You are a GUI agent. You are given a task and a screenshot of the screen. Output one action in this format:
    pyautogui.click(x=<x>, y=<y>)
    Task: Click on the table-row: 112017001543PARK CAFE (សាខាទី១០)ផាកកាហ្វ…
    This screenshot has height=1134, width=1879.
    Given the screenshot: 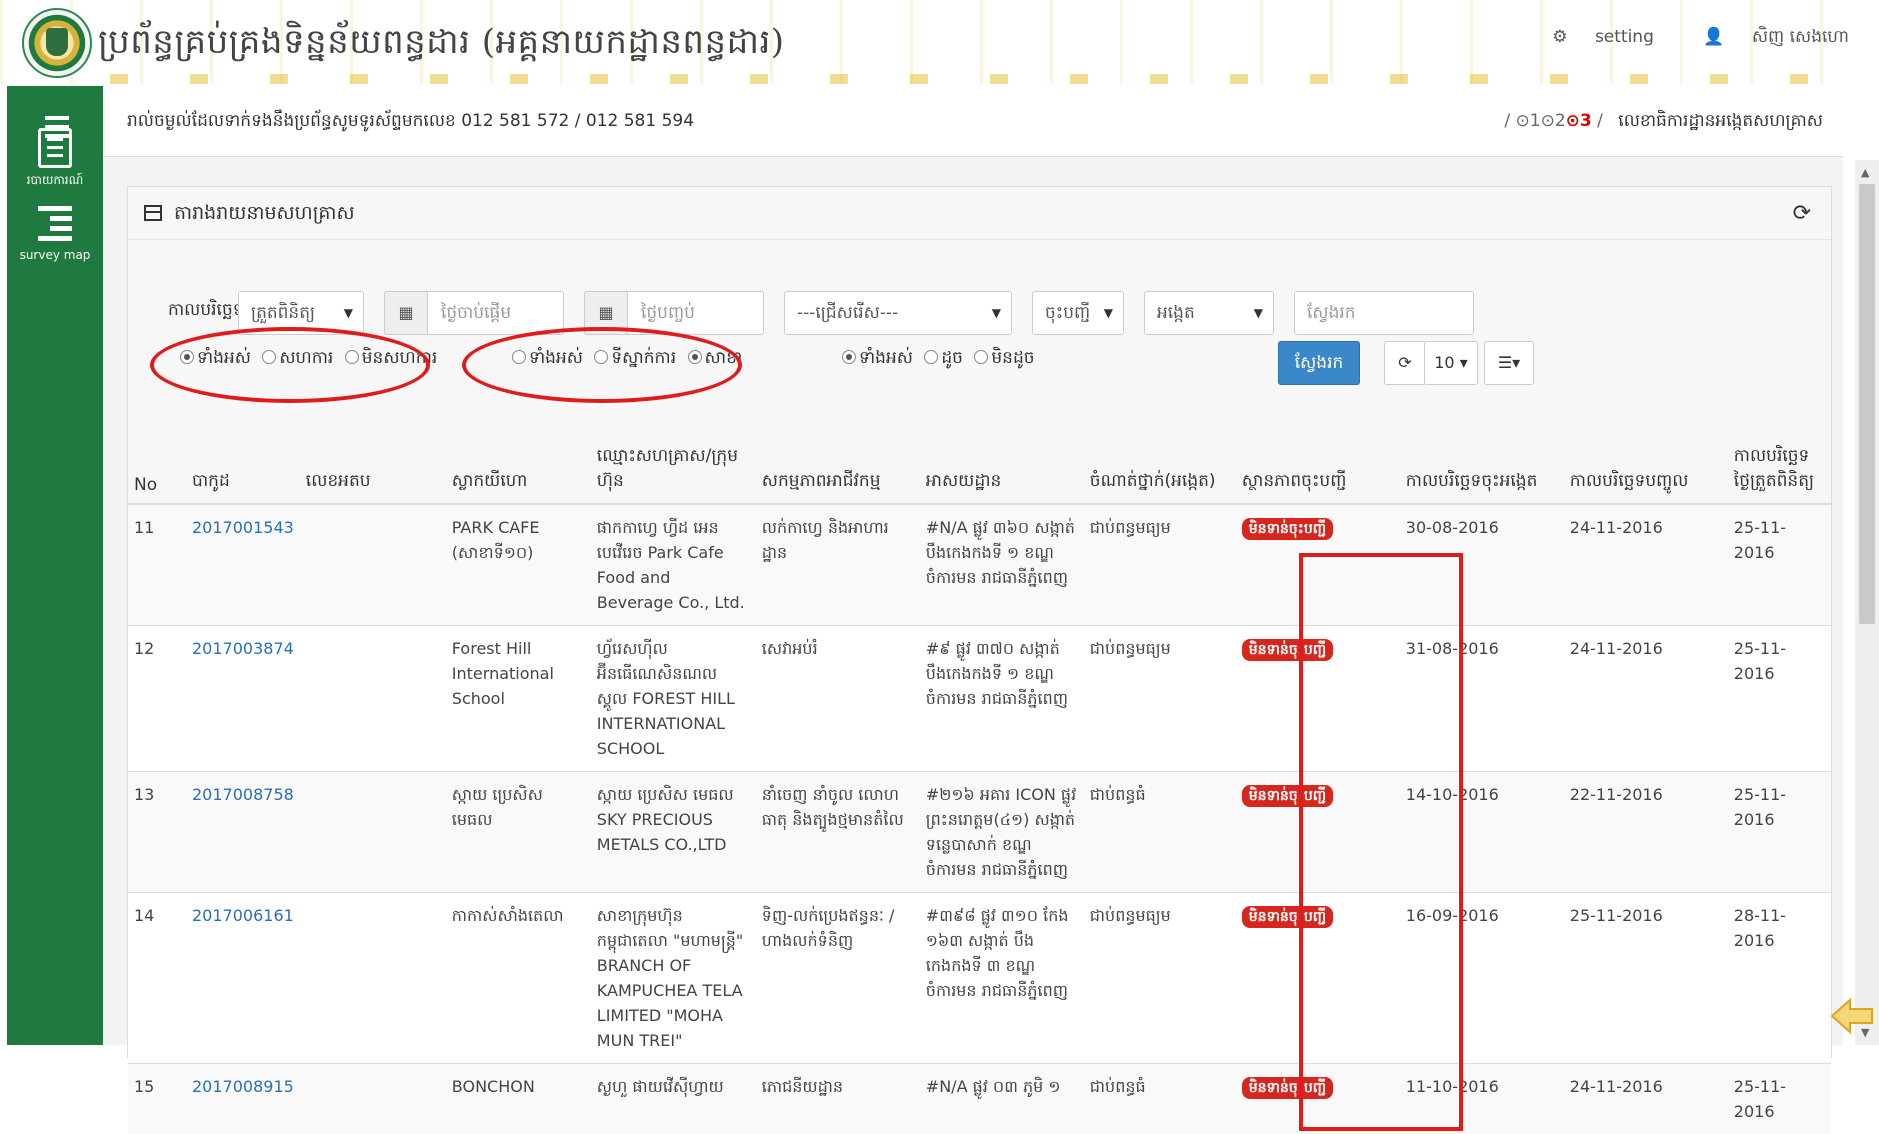 What is the action you would take?
    pyautogui.click(x=979, y=565)
    